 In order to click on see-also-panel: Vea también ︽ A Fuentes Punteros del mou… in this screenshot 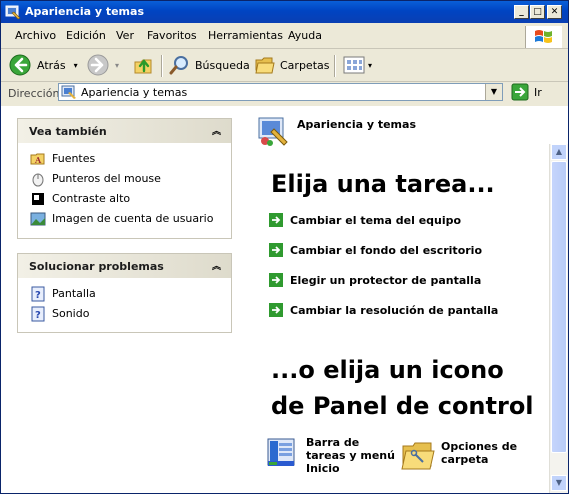, I will do `click(124, 178)`.